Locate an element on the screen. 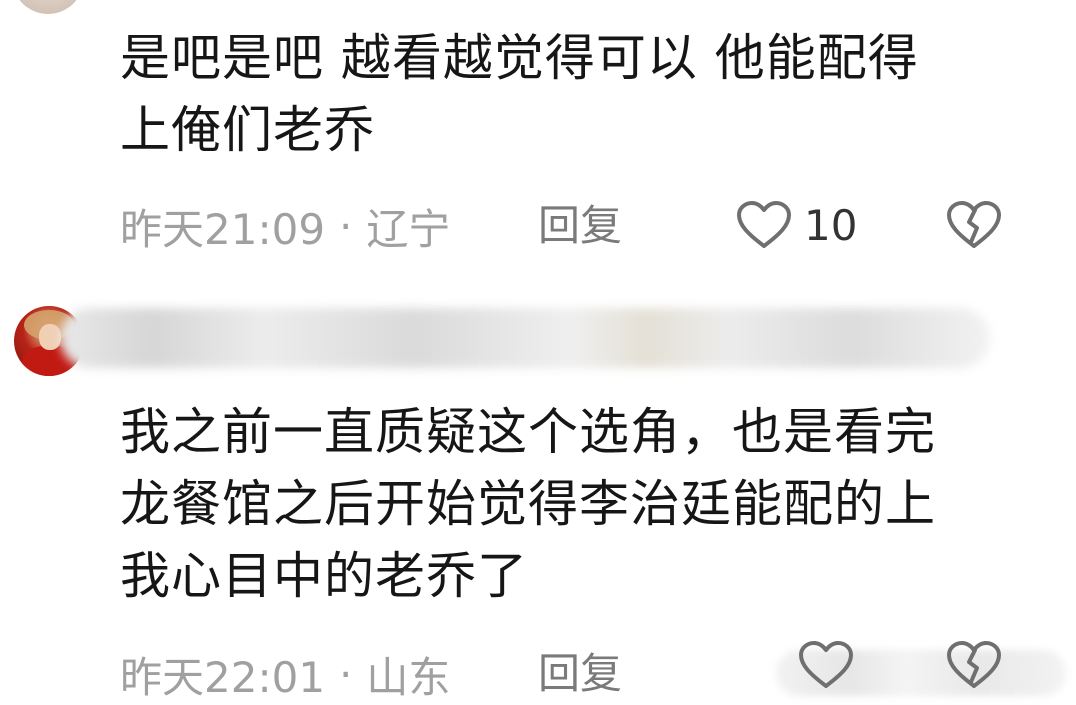 The height and width of the screenshot is (705, 1076). comment-line: 我之前一直质疑这个选角，也是看完 is located at coordinates (528, 432).